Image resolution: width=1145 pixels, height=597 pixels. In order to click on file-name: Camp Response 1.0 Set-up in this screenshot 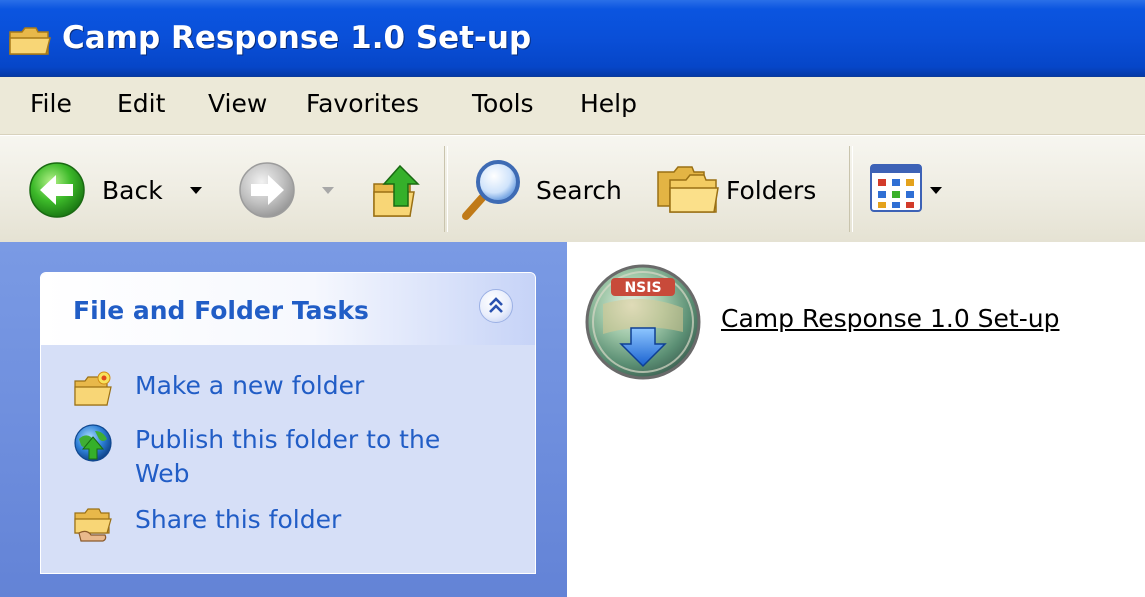, I will do `click(890, 318)`.